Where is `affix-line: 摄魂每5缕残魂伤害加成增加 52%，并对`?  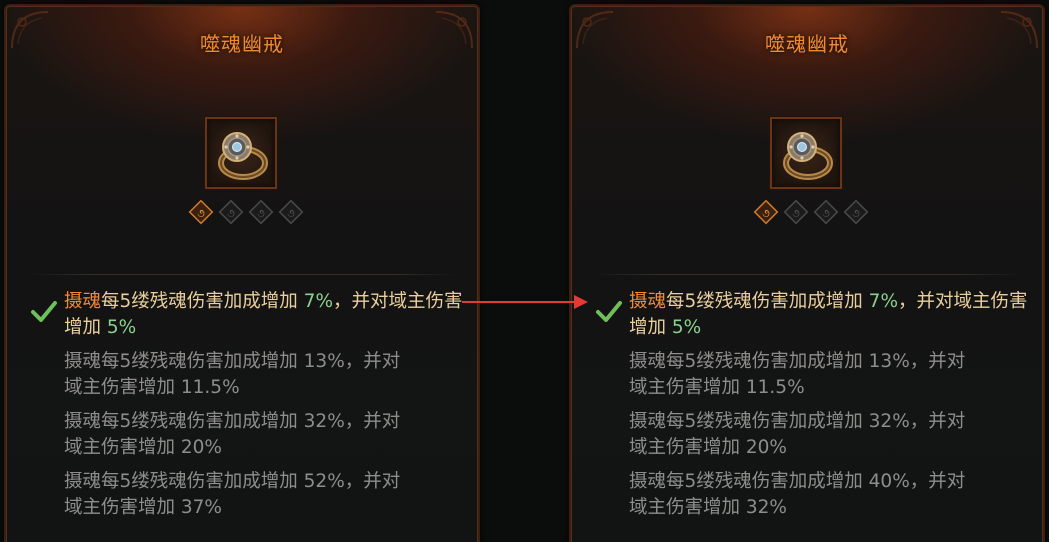
affix-line: 摄魂每5缕残魂伤害加成增加 52%，并对 is located at coordinates (232, 481).